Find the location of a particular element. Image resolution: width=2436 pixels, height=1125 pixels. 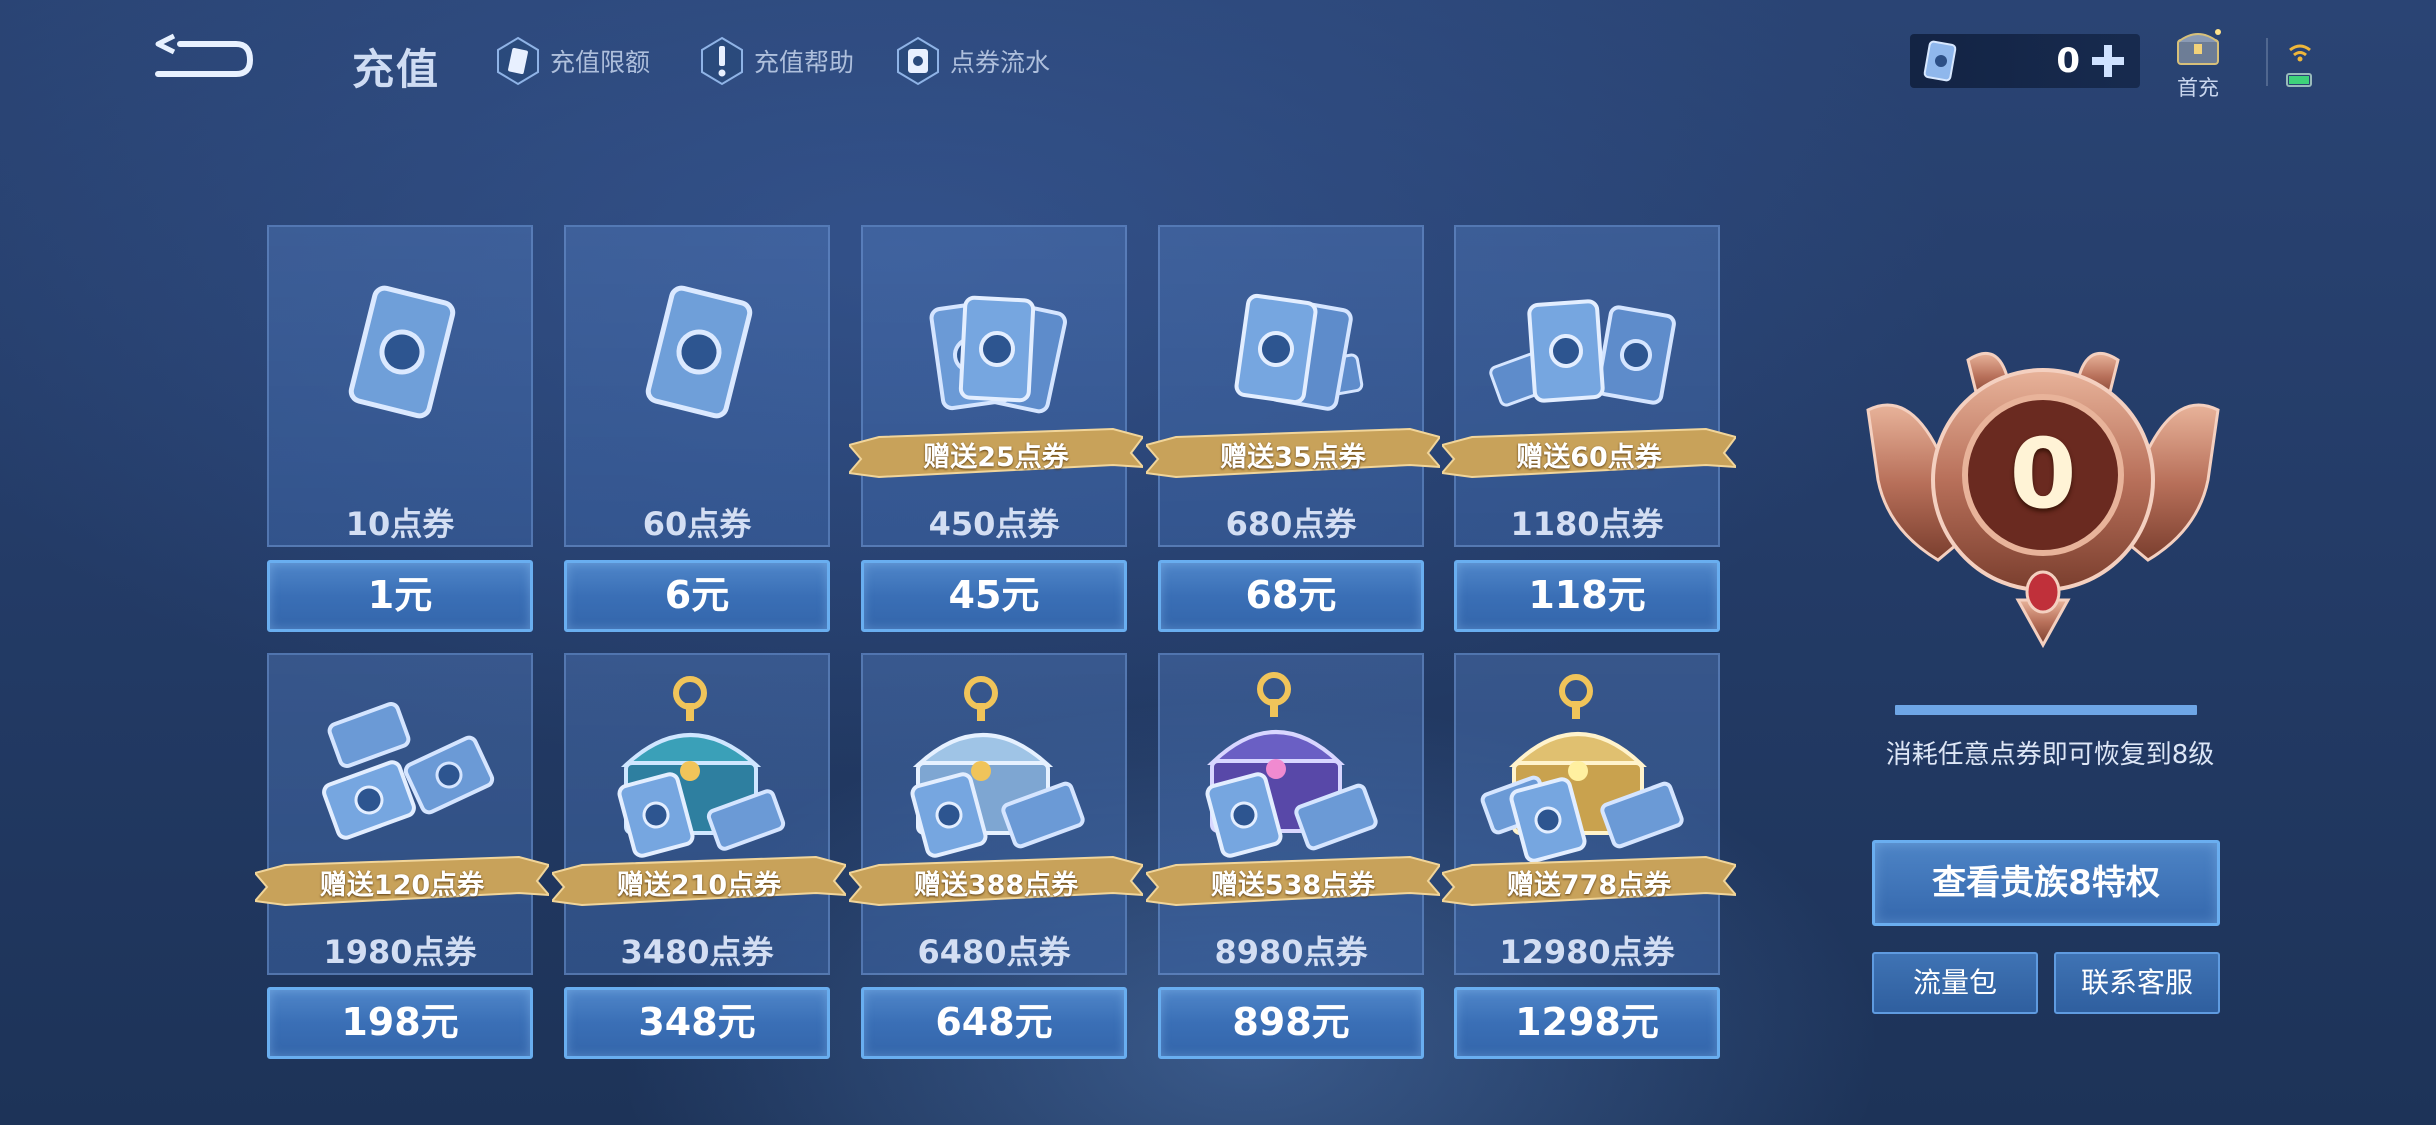

coupon-amount: 12980点券 is located at coordinates (1587, 952).